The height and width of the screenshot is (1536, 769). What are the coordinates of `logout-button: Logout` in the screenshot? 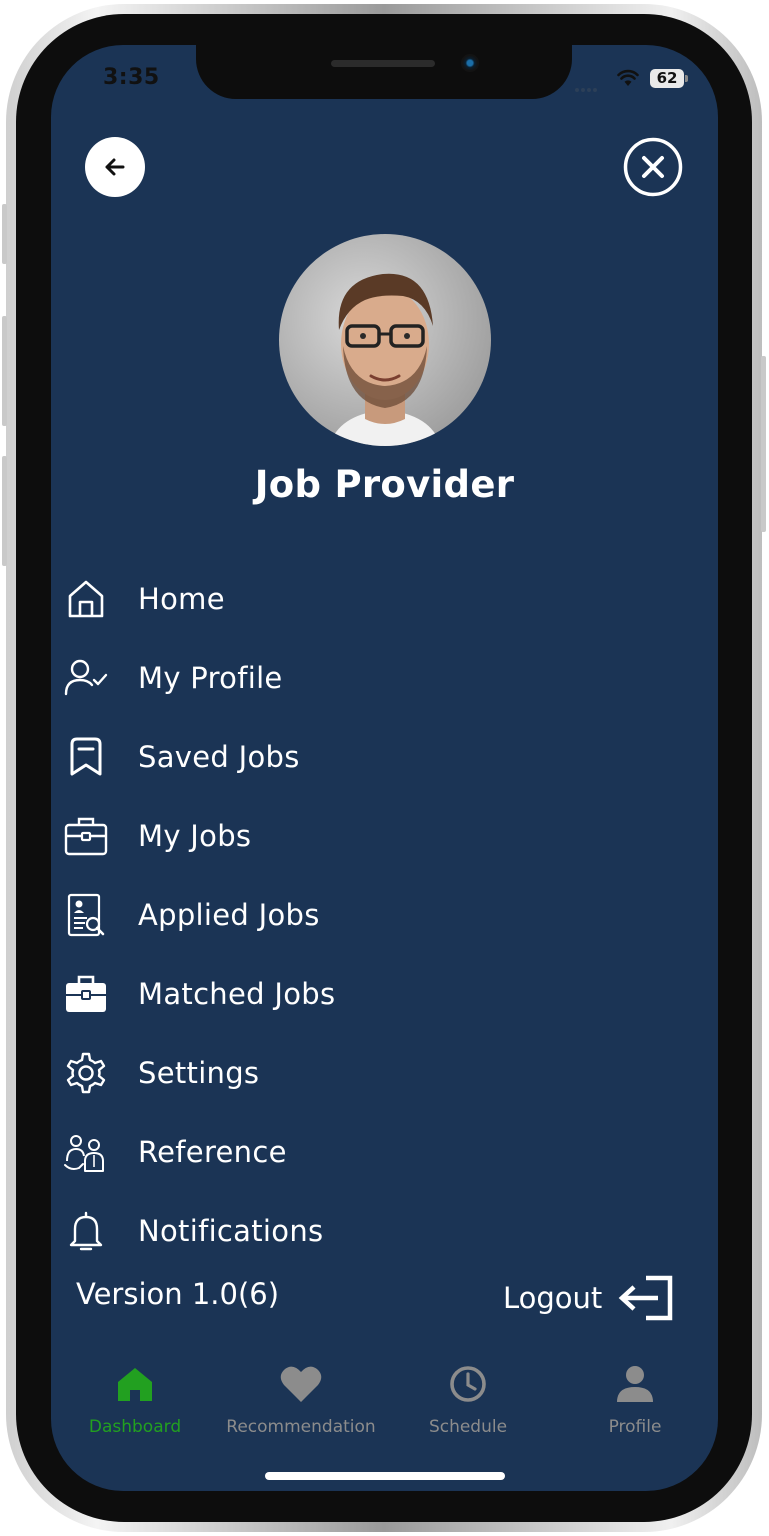 It's located at (588, 1298).